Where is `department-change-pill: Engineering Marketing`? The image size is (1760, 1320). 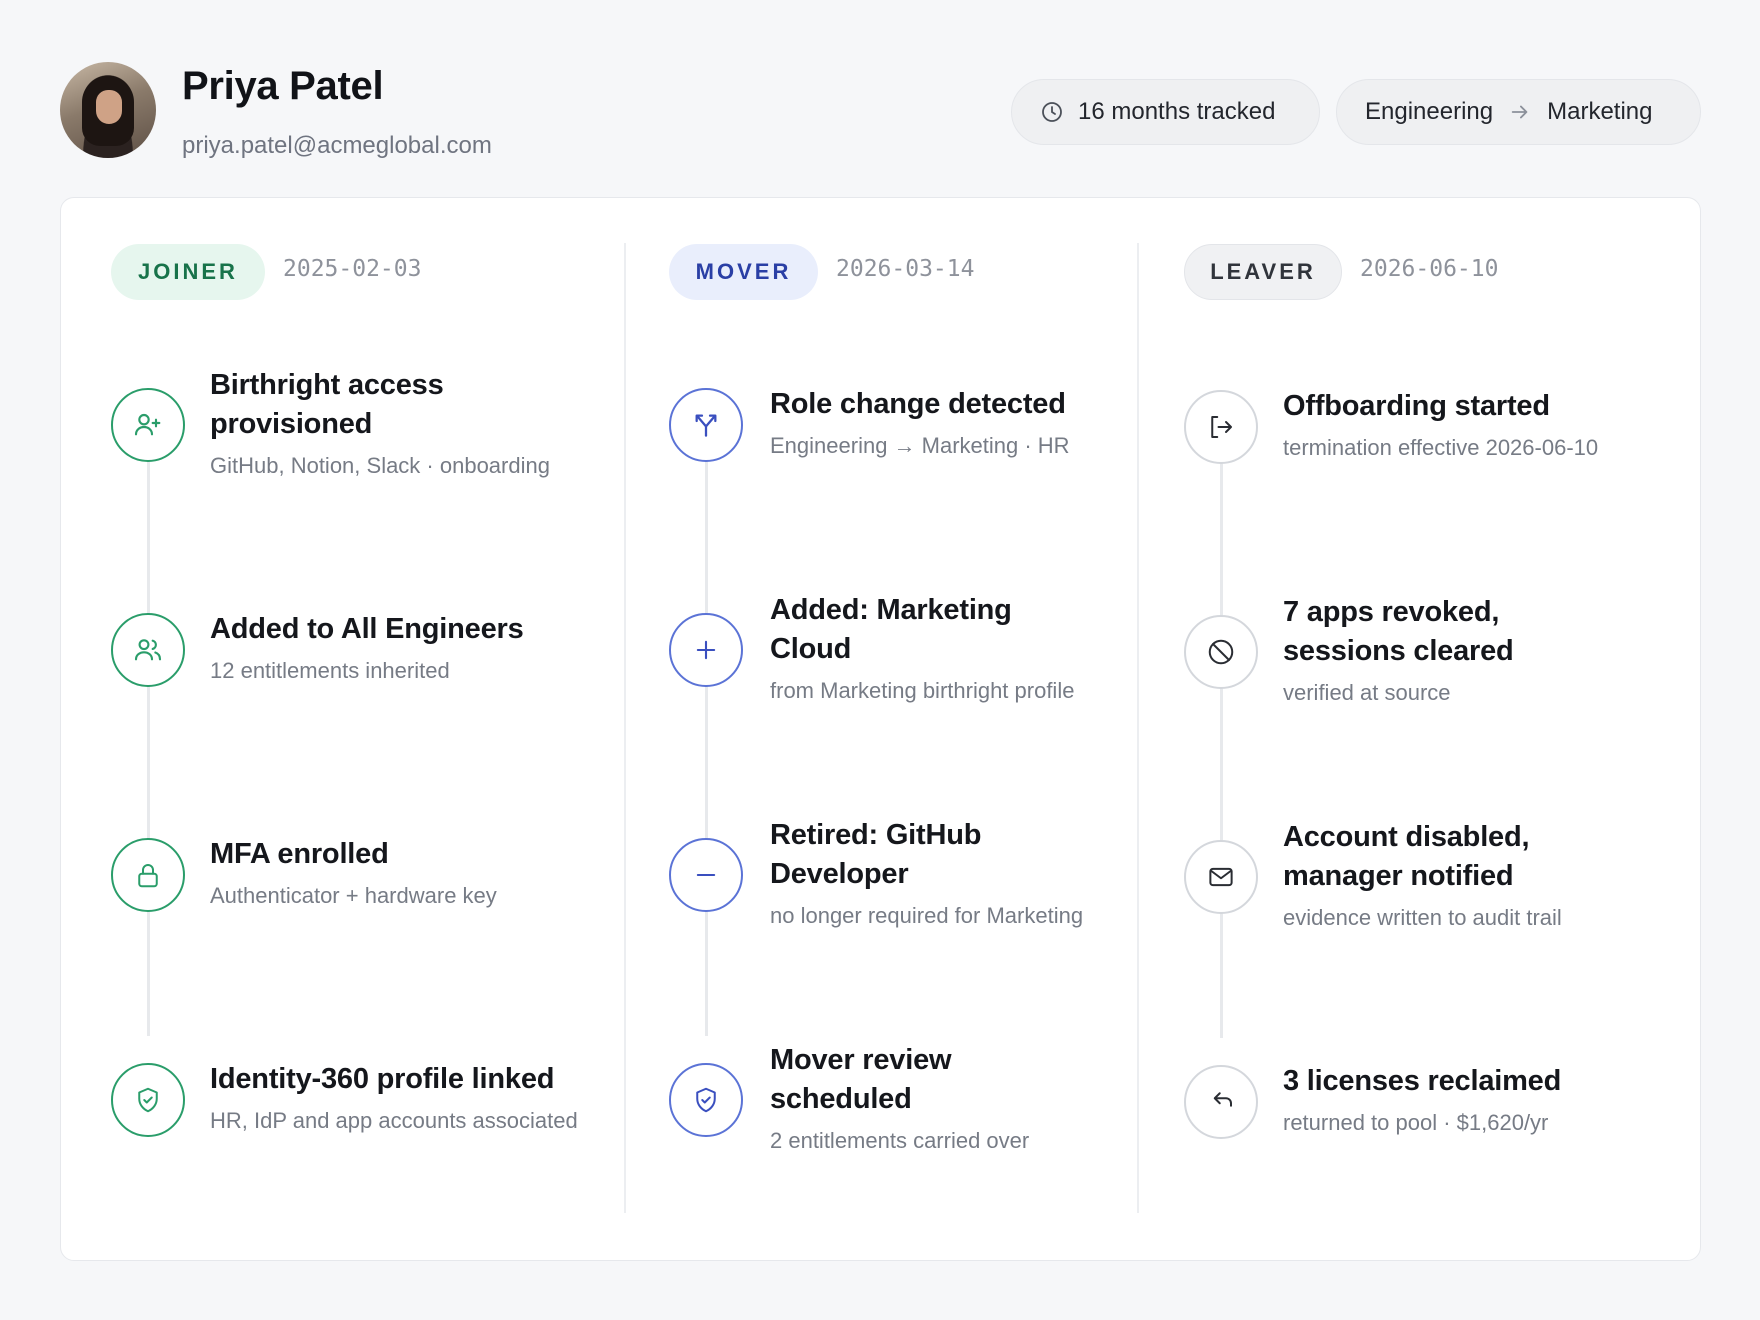
department-change-pill: Engineering Marketing is located at coordinates (1518, 112).